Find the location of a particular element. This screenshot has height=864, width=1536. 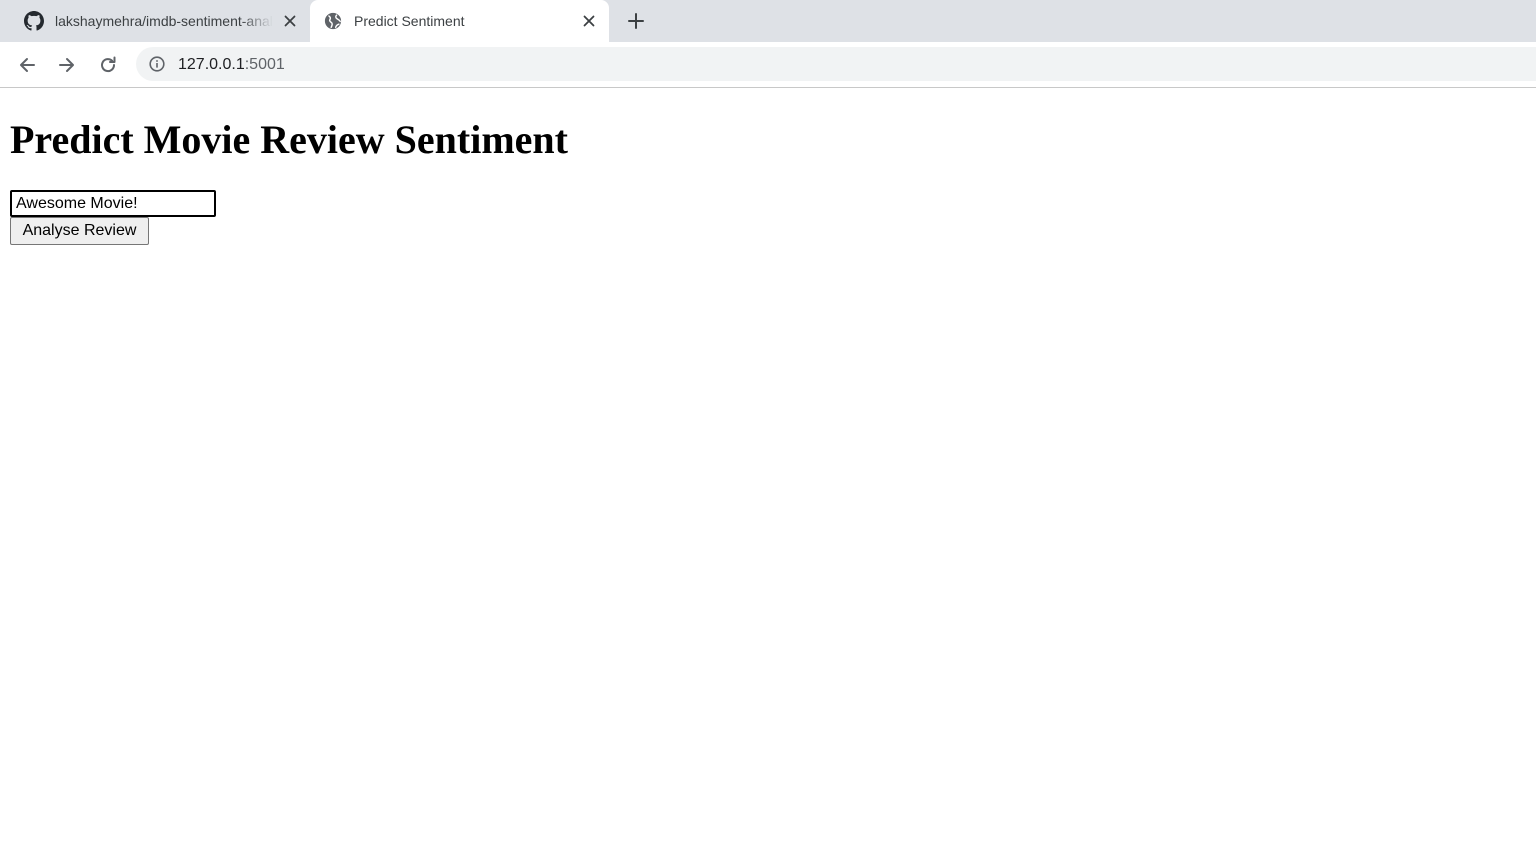

tab-predict-sentiment: Predict Sentiment is located at coordinates (459, 21).